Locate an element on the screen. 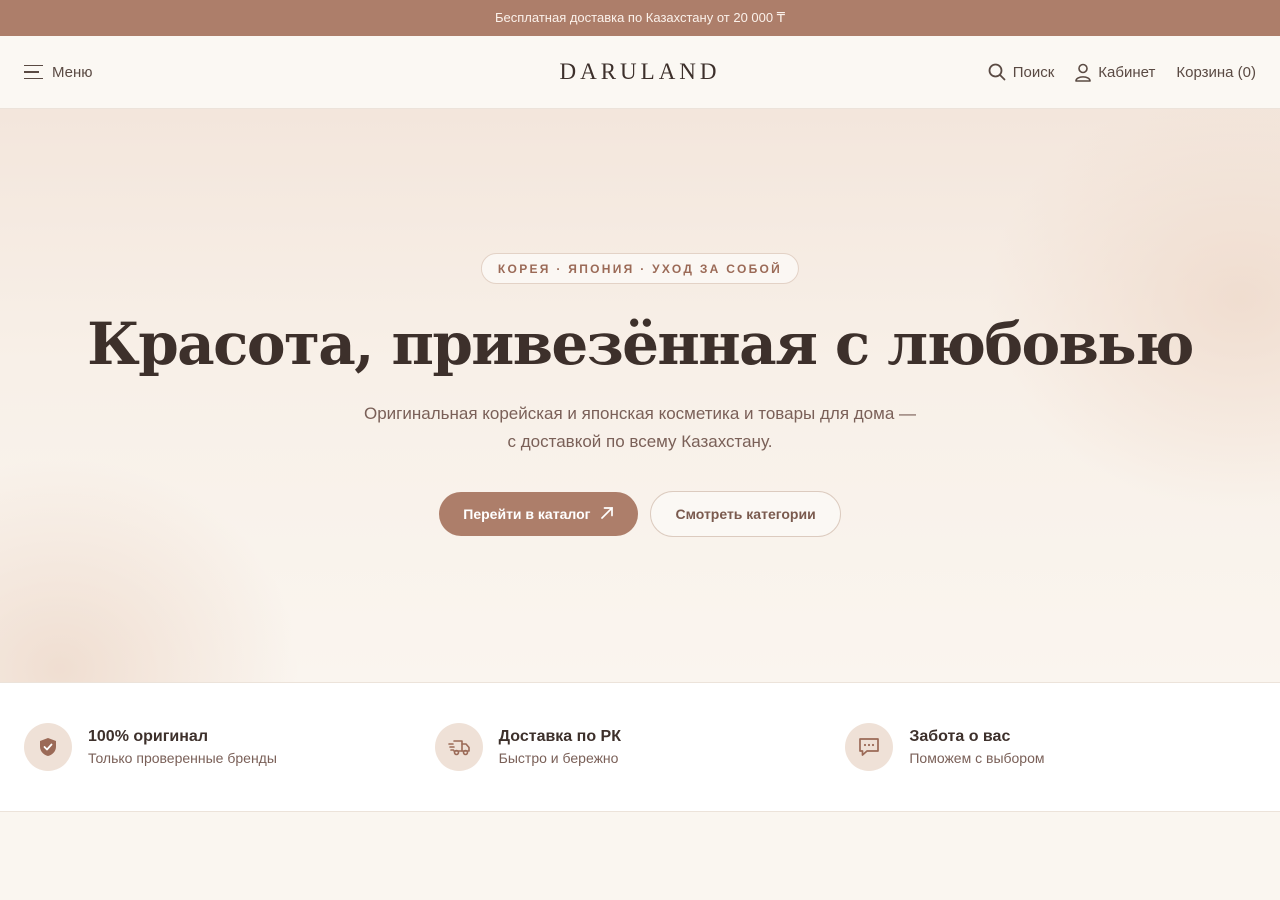  feature-desc: Быстро и бережно is located at coordinates (558, 758).